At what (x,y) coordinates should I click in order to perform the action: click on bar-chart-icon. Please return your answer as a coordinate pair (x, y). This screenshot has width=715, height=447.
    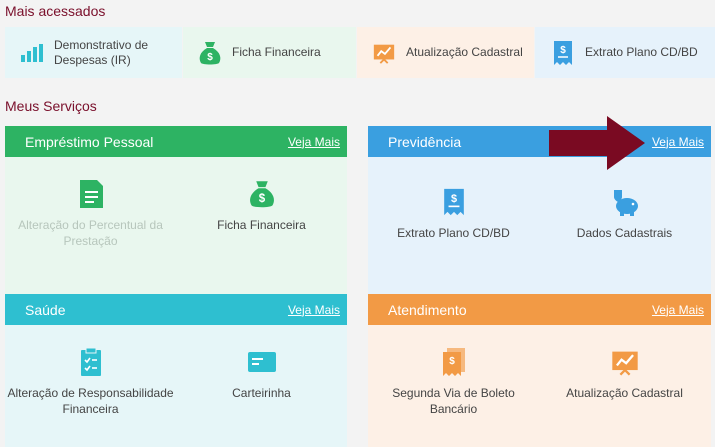
    Looking at the image, I should click on (32, 53).